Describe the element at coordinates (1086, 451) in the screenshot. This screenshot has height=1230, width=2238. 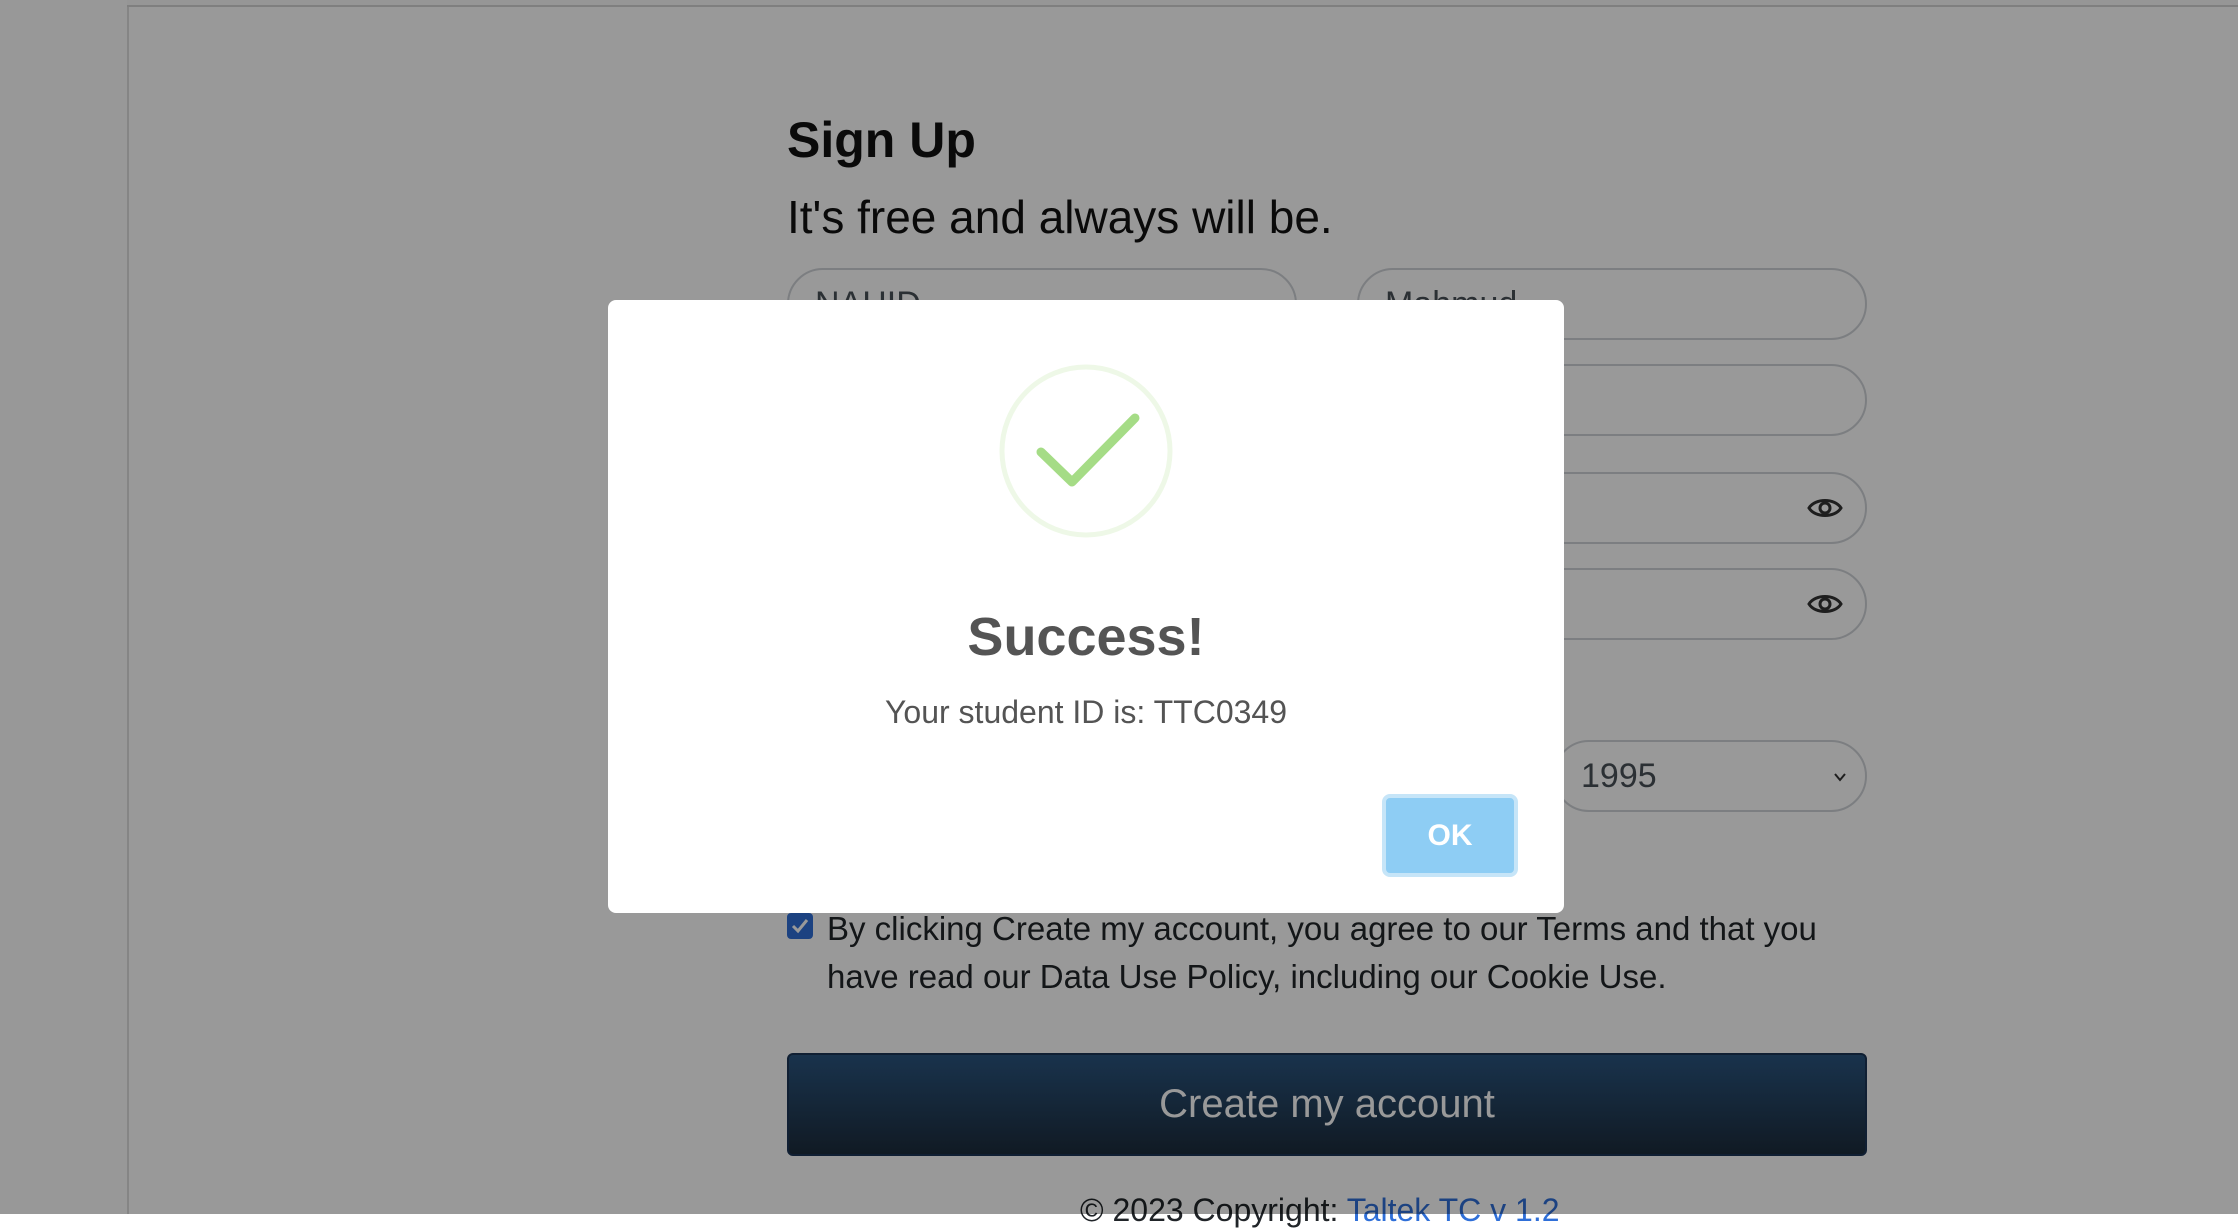
I see `success-check-icon` at that location.